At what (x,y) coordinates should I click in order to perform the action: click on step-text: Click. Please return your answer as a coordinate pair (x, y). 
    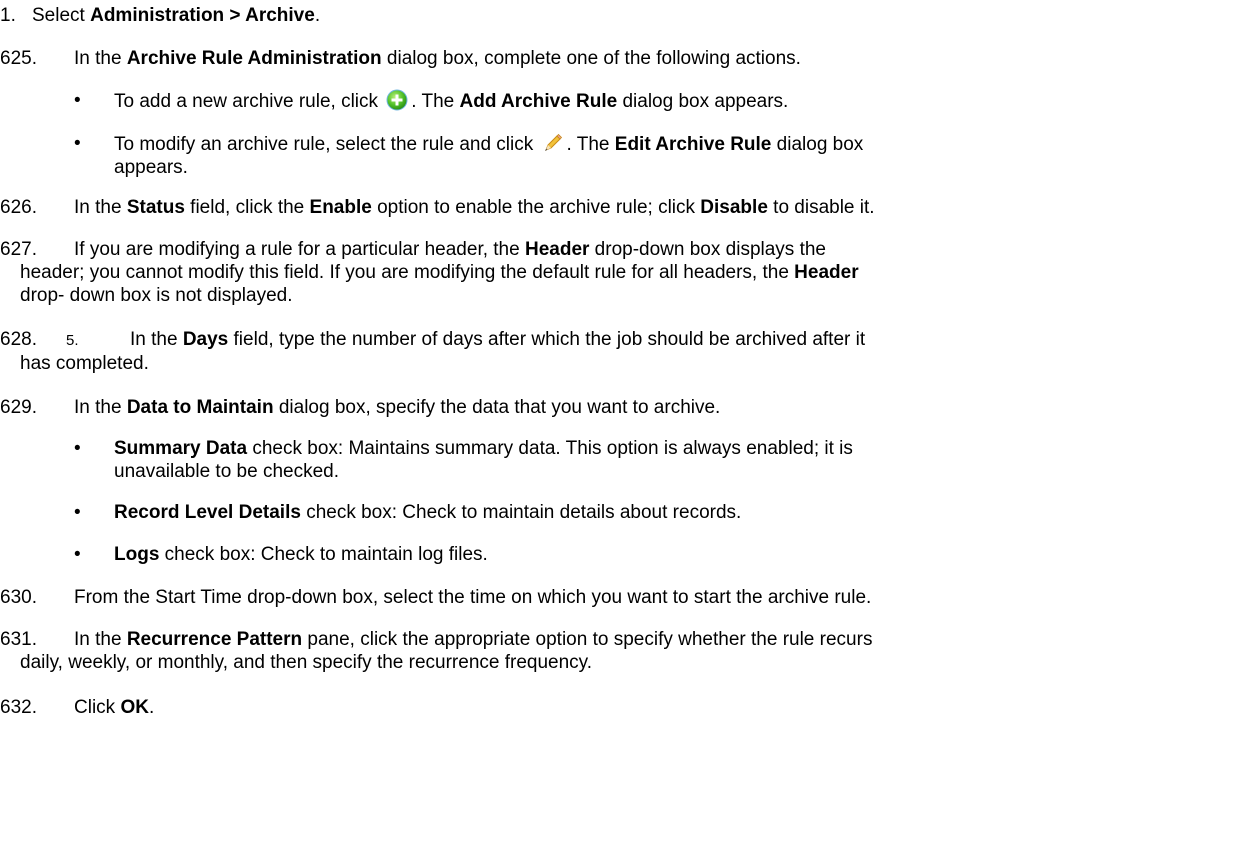
    Looking at the image, I should click on (97, 707).